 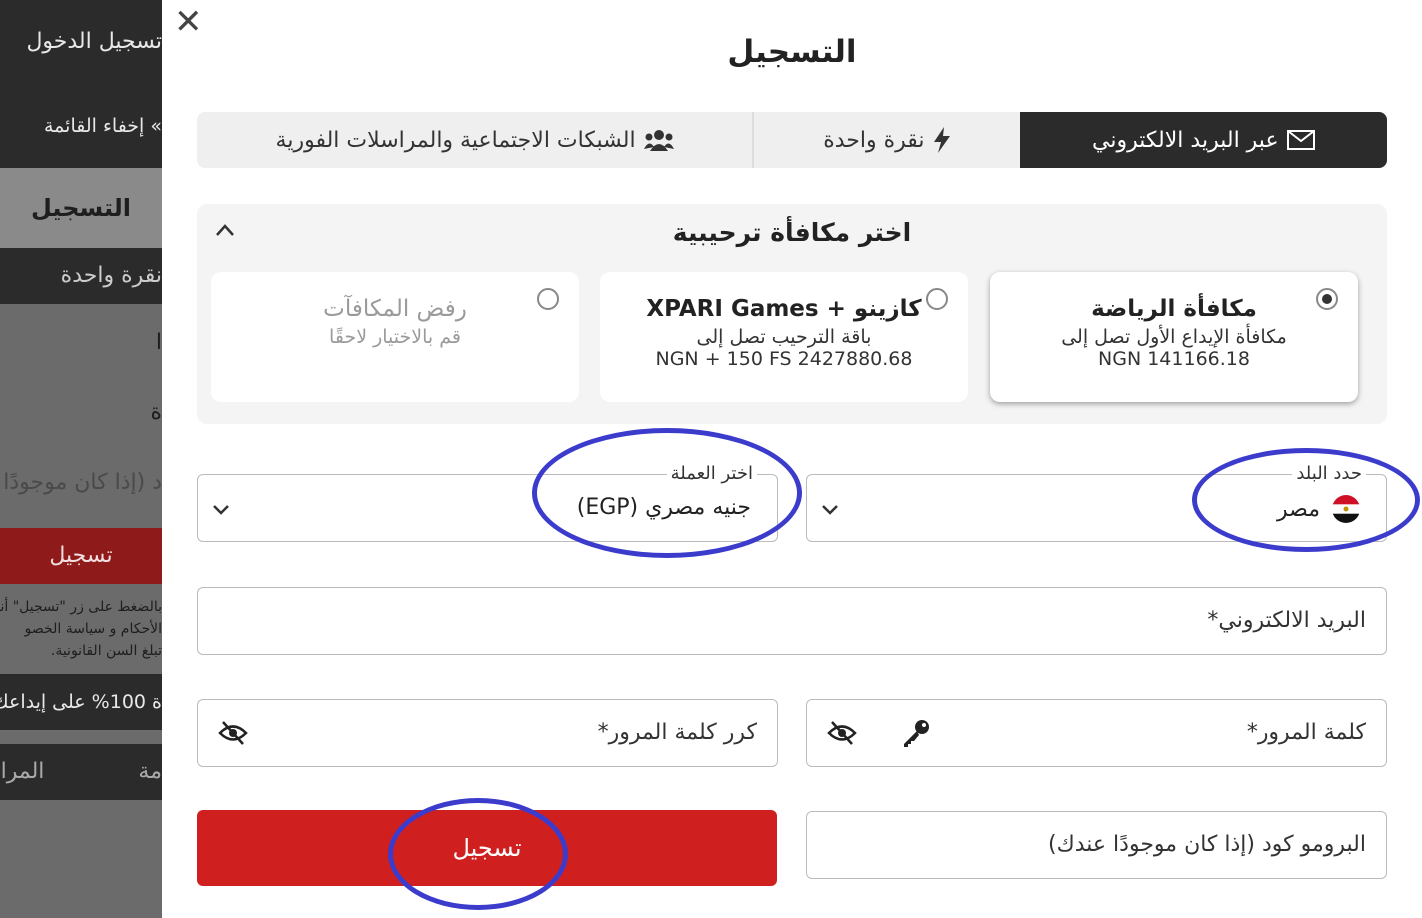 What do you see at coordinates (81, 415) in the screenshot?
I see `bg-line2: ة` at bounding box center [81, 415].